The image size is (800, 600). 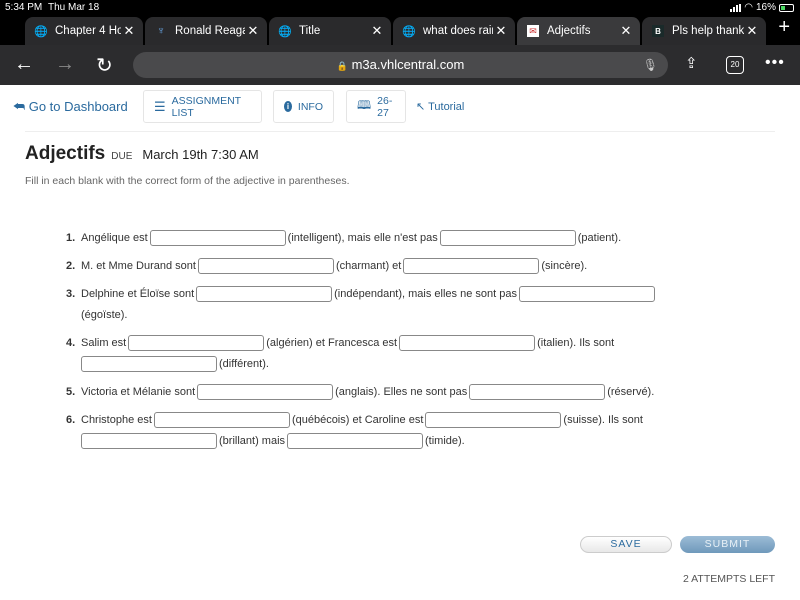 I want to click on question-number: 3., so click(x=71, y=294).